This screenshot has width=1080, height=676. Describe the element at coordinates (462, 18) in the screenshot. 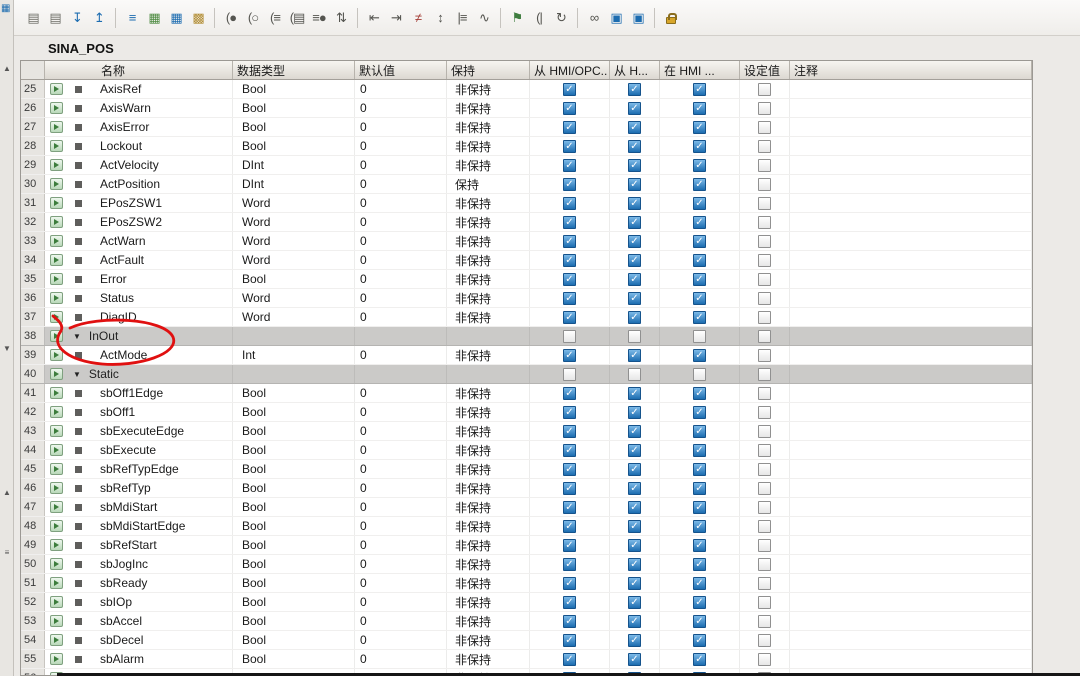

I see `format-list-icon: |≡` at that location.